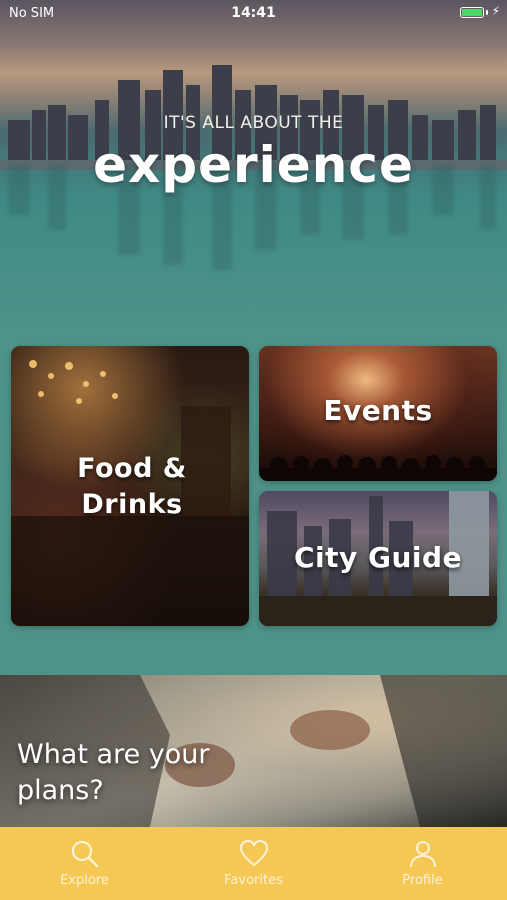 Image resolution: width=507 pixels, height=900 pixels. I want to click on tab-favorites: Favorites, so click(253, 863).